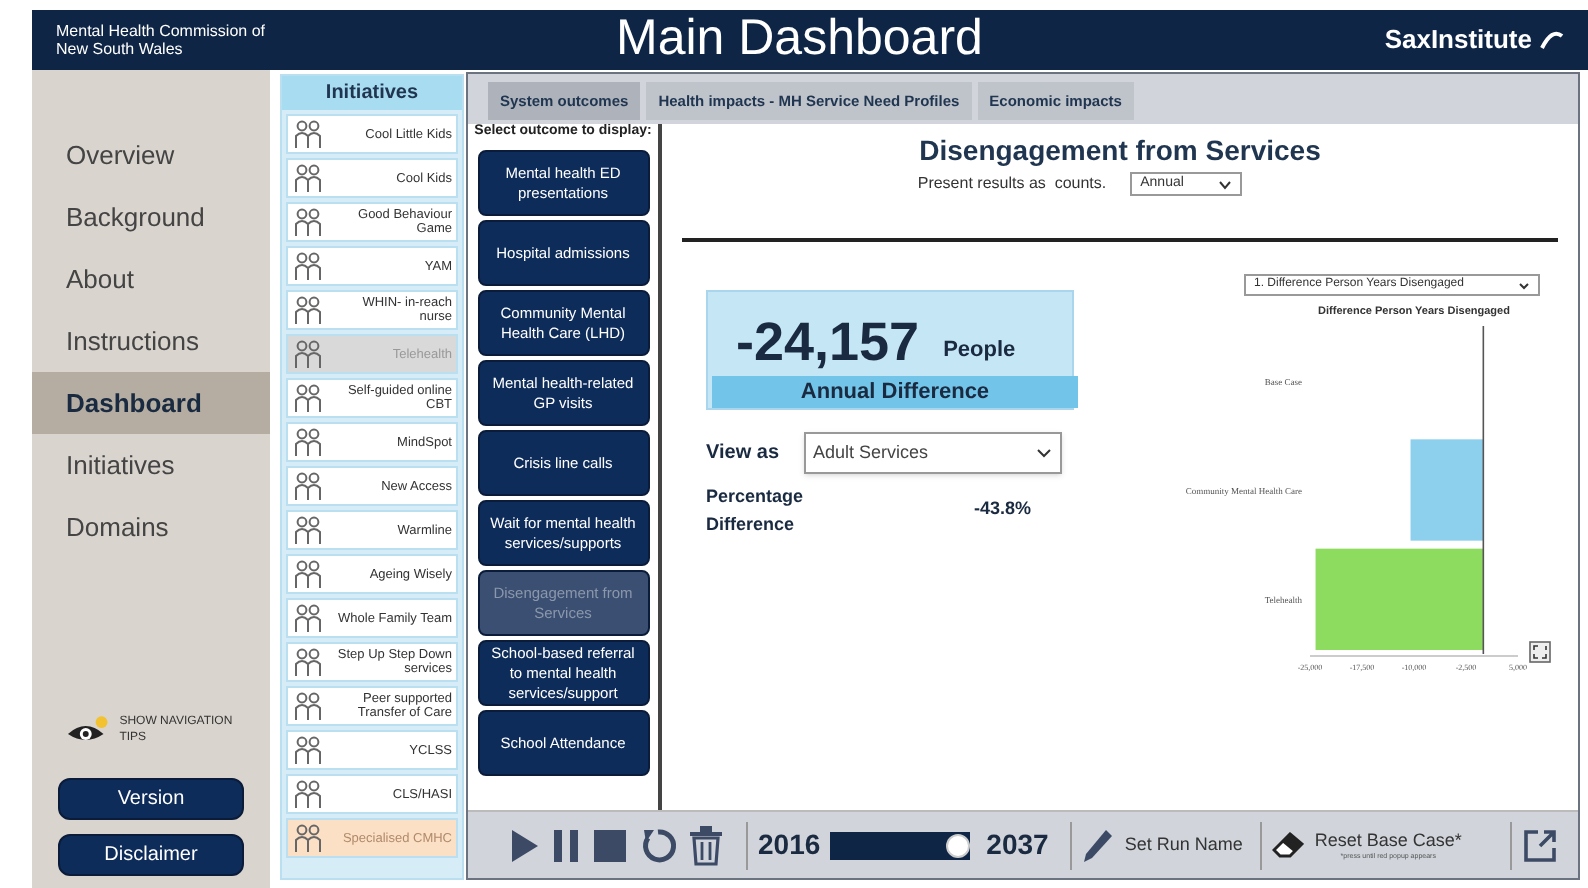  I want to click on logo-icon, so click(1552, 40).